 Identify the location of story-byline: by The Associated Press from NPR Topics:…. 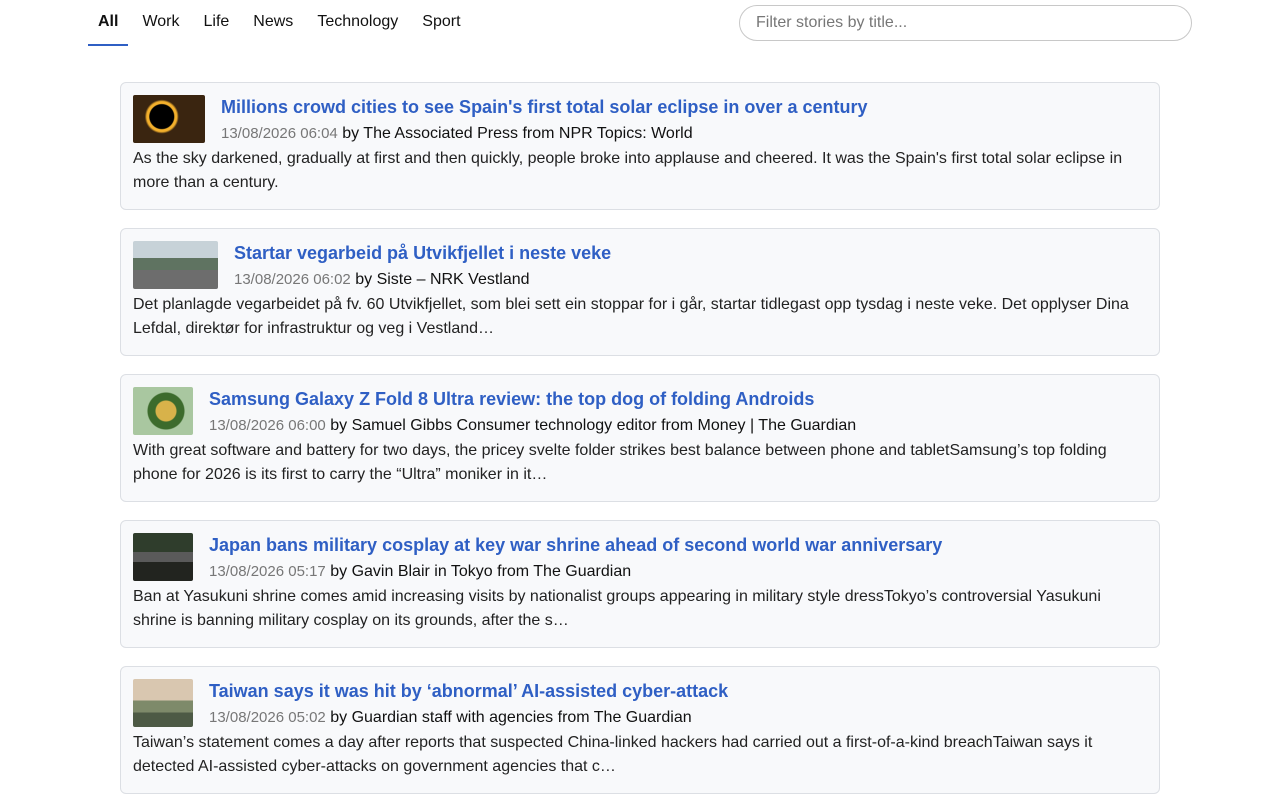
(517, 133).